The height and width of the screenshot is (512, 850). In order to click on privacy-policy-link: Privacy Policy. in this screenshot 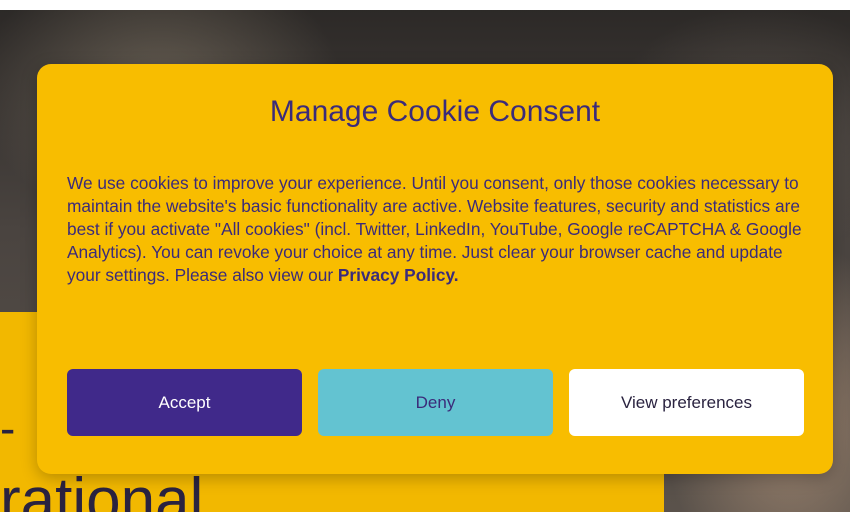, I will do `click(398, 275)`.